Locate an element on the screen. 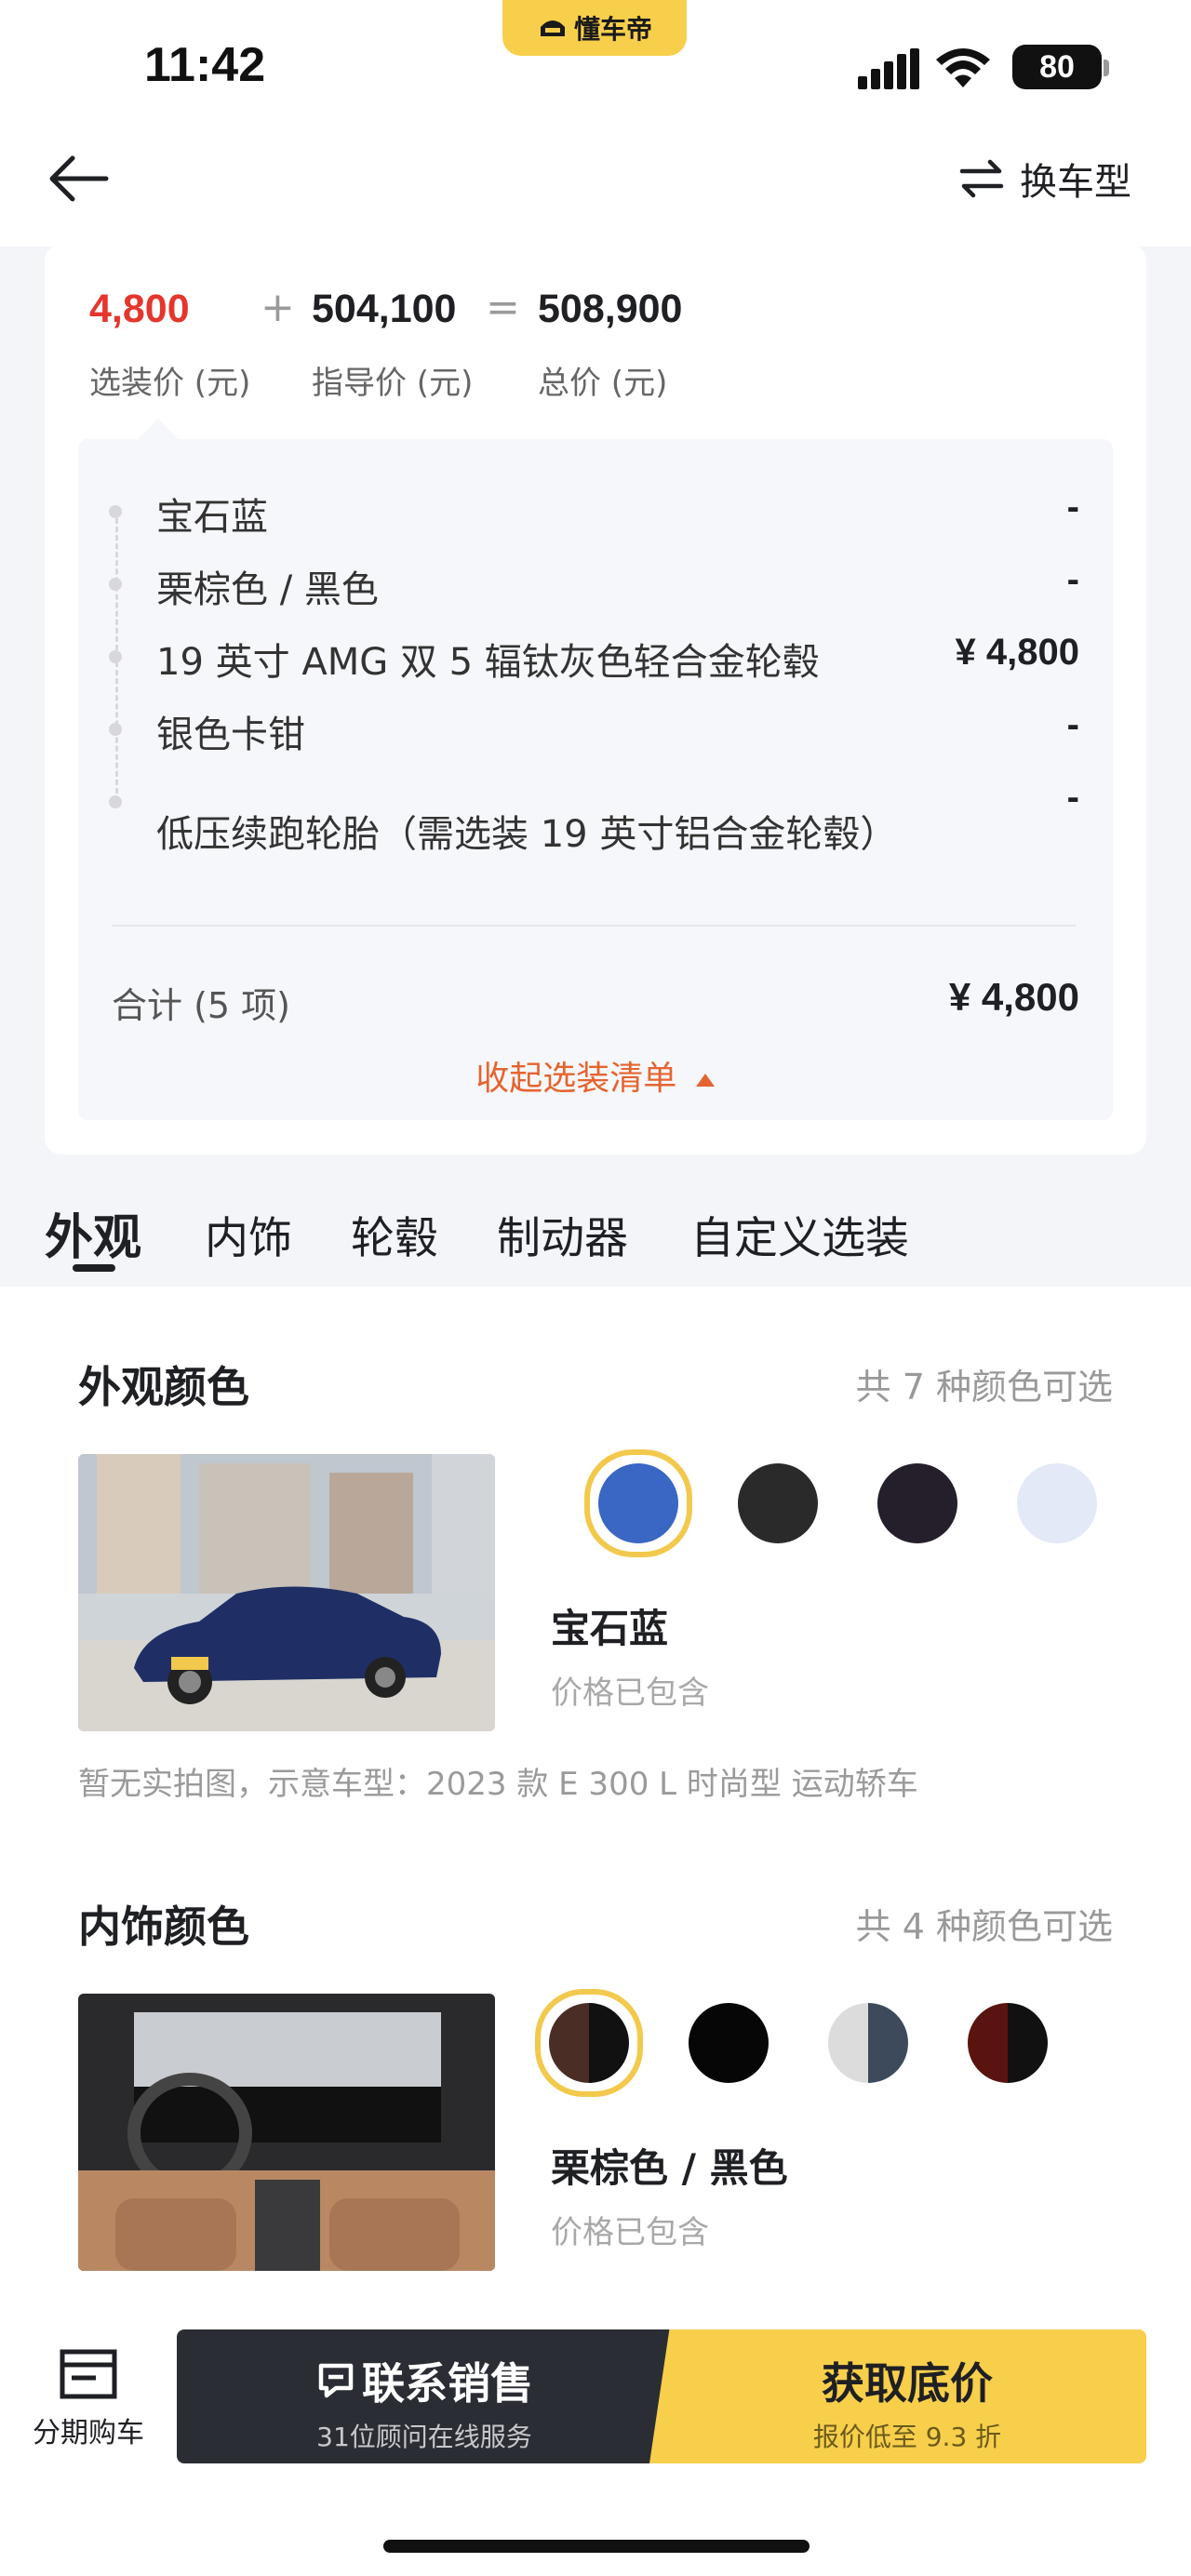  app-badge: 懂车帝 is located at coordinates (594, 28).